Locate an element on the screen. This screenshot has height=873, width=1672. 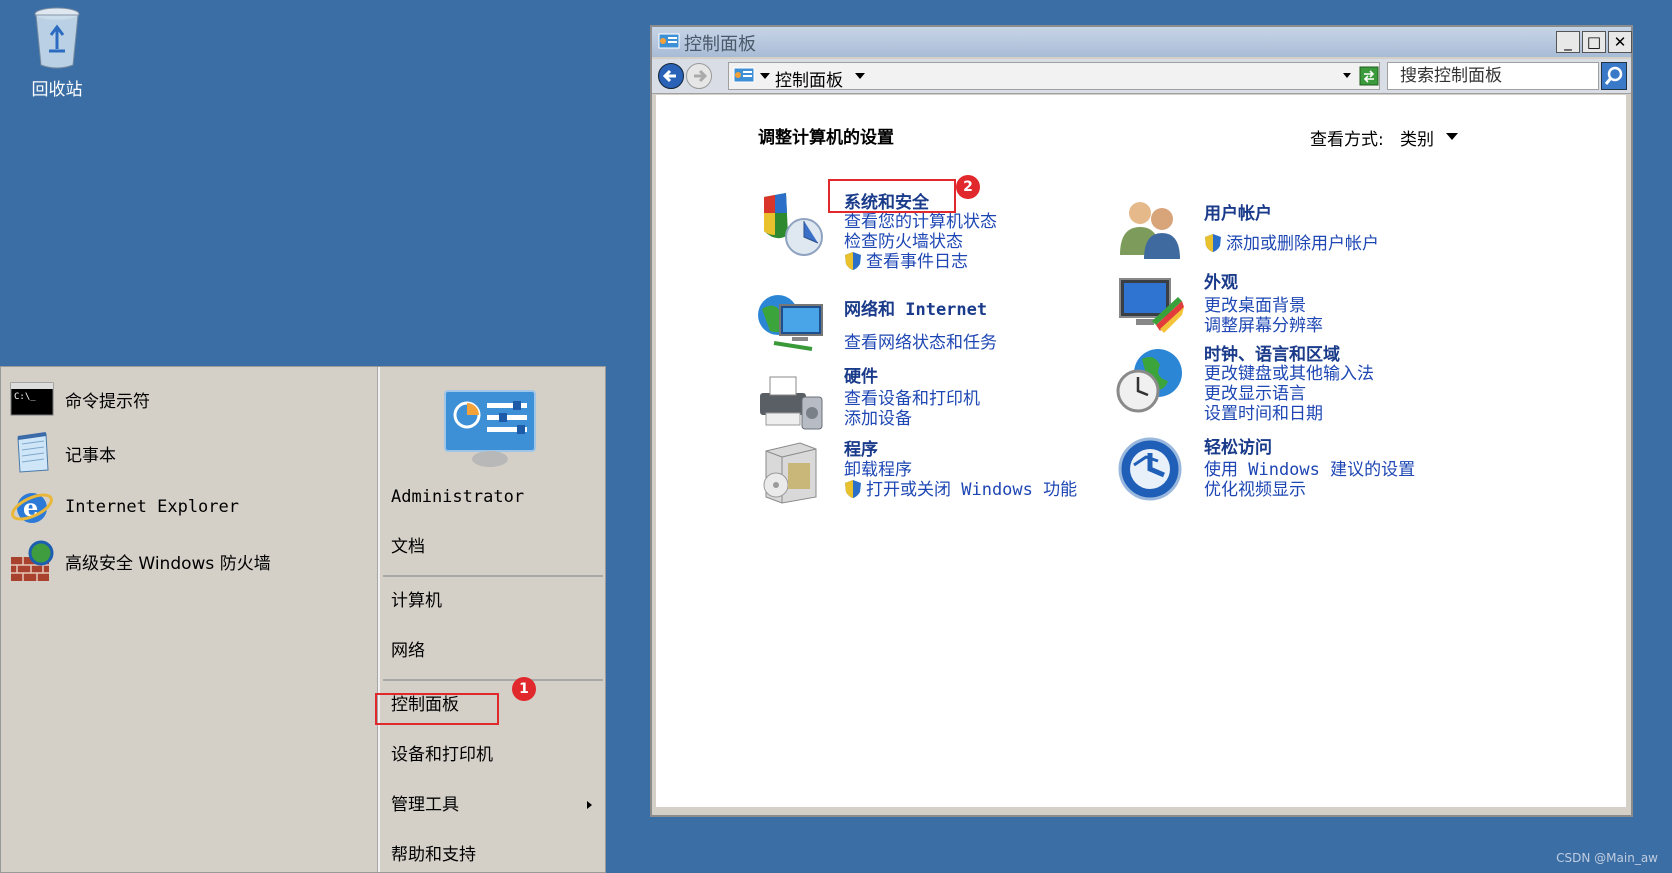
link-add-remove-user-accounts: 添加或删除用户帐户 is located at coordinates (1291, 241).